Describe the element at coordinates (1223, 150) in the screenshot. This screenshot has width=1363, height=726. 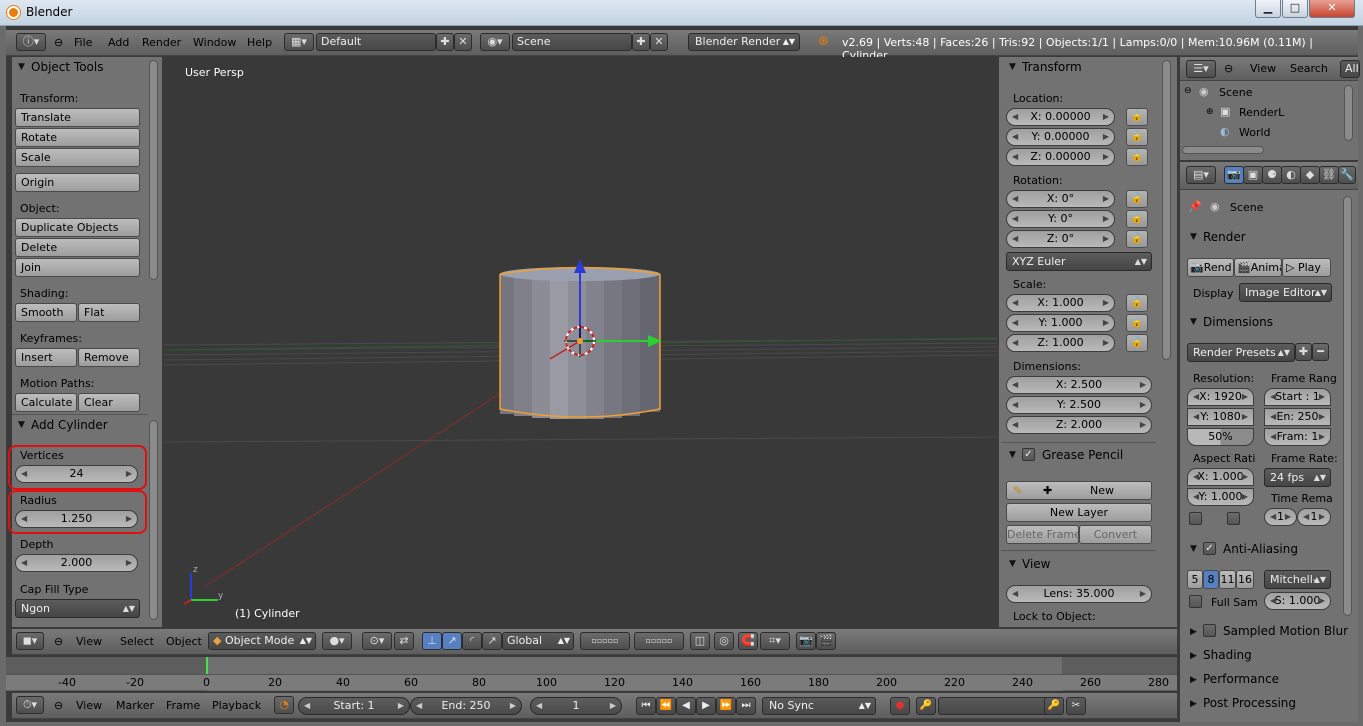
I see `outliner-hscrollbar` at that location.